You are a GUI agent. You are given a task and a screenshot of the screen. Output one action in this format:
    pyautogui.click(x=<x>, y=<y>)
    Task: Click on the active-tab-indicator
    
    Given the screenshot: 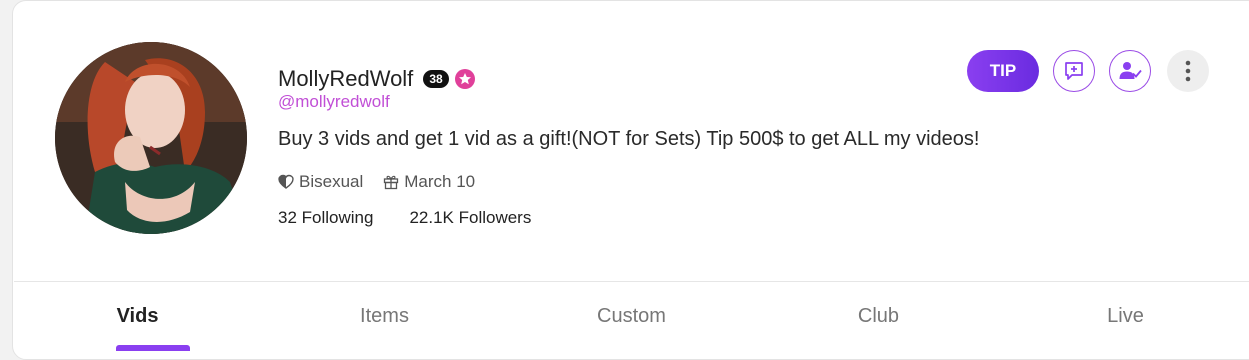 What is the action you would take?
    pyautogui.click(x=153, y=348)
    